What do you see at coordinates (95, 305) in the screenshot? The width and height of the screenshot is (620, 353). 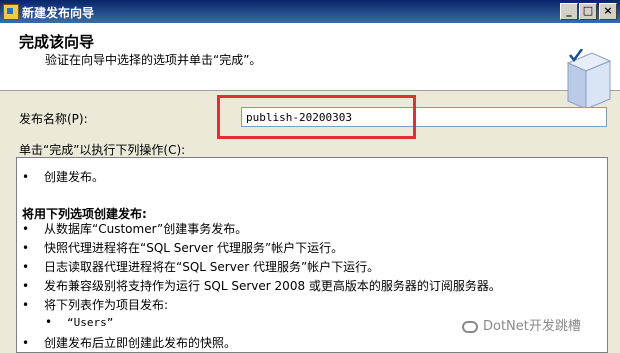 I see `list-item: • 将下列表作为项目发布:` at bounding box center [95, 305].